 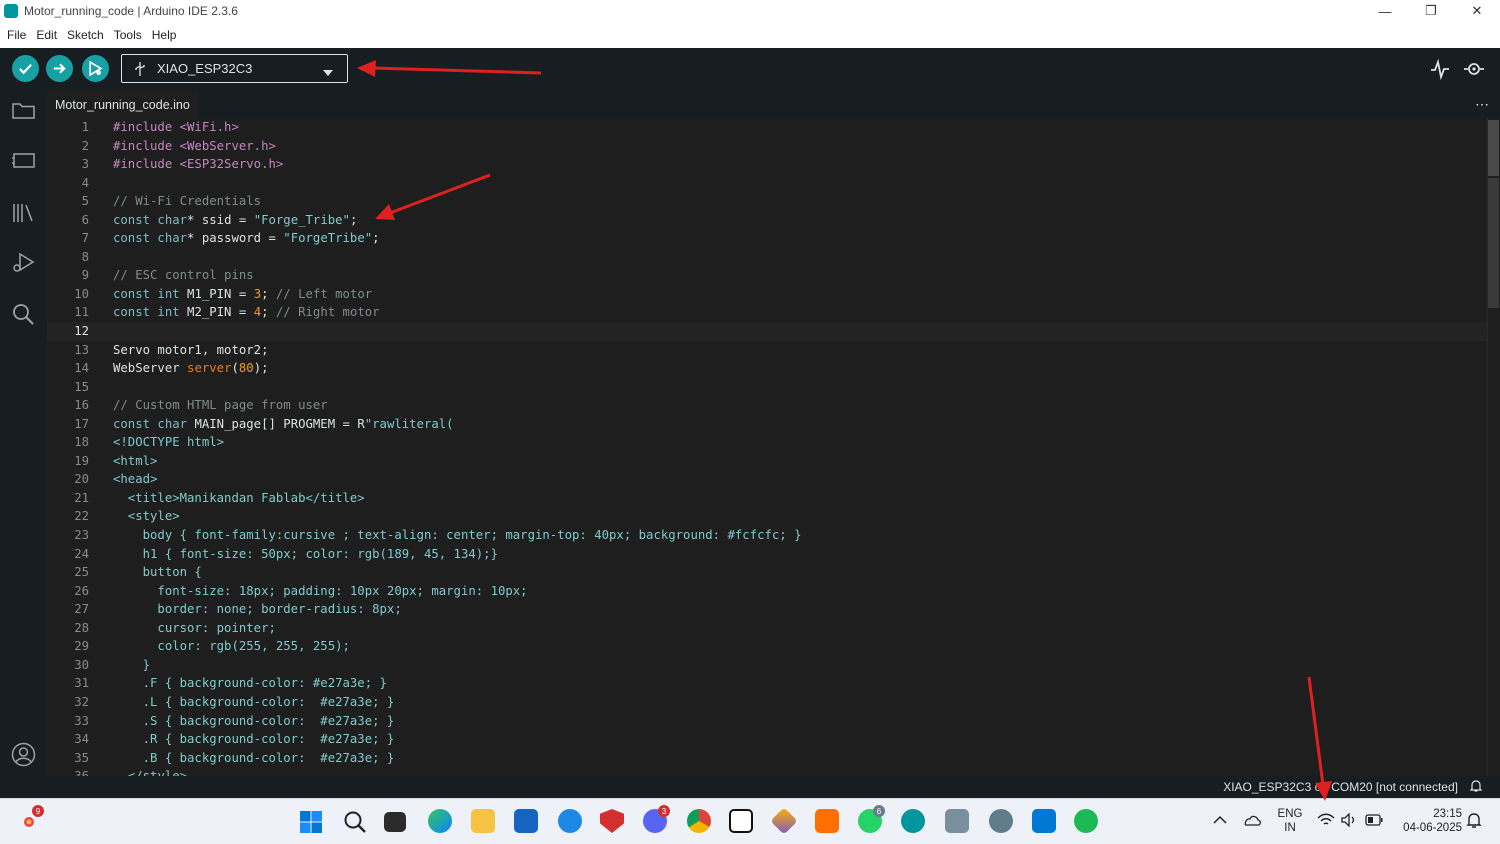 What do you see at coordinates (46, 35) in the screenshot?
I see `menu-edit: Edit` at bounding box center [46, 35].